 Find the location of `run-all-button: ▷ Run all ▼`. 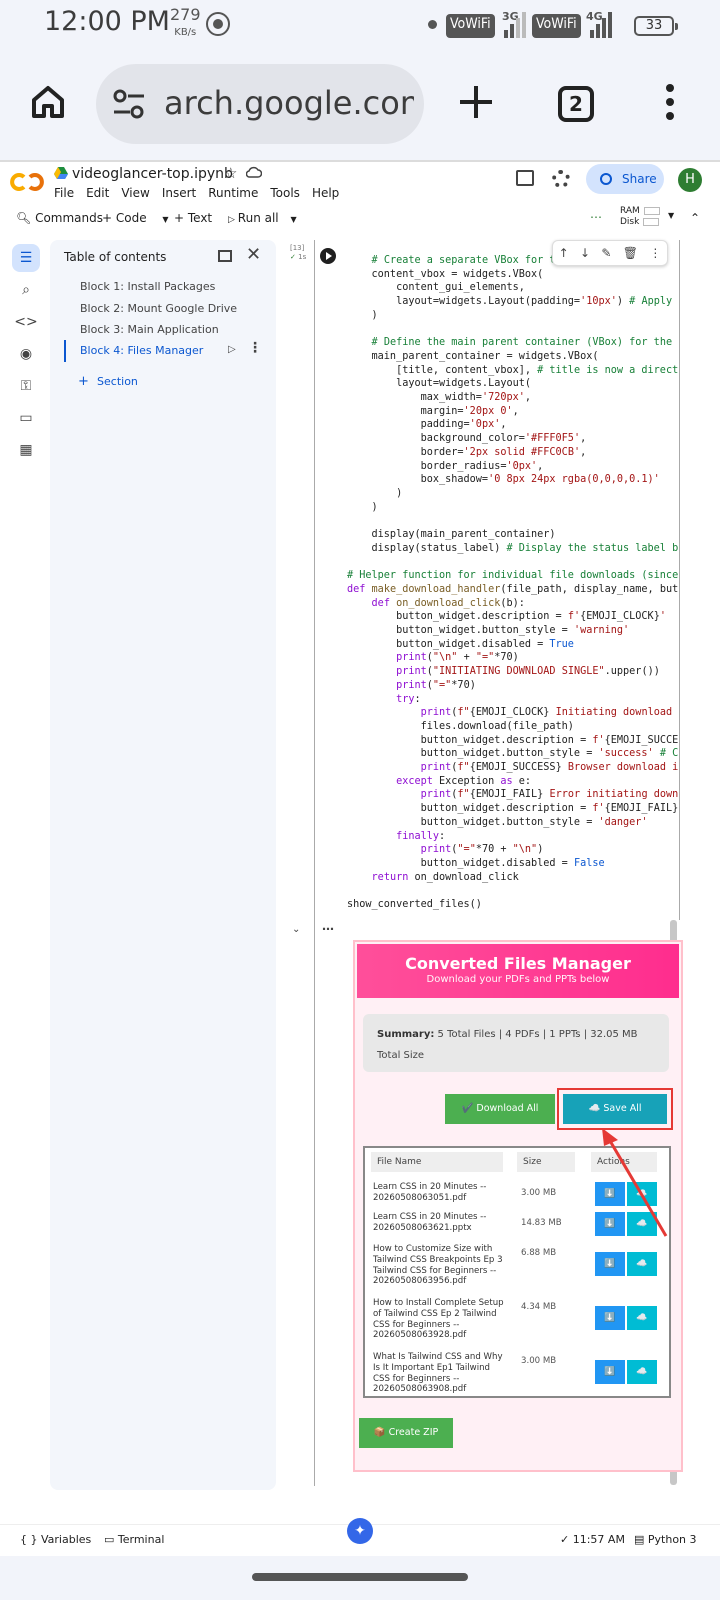

run-all-button: ▷ Run all ▼ is located at coordinates (262, 218).